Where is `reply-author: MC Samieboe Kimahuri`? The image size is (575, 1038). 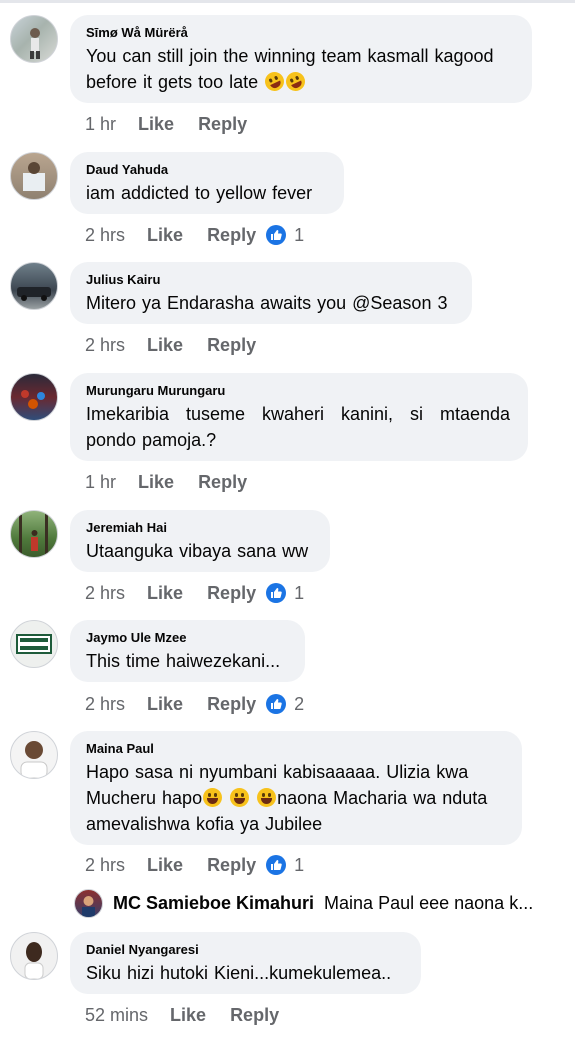 reply-author: MC Samieboe Kimahuri is located at coordinates (213, 903).